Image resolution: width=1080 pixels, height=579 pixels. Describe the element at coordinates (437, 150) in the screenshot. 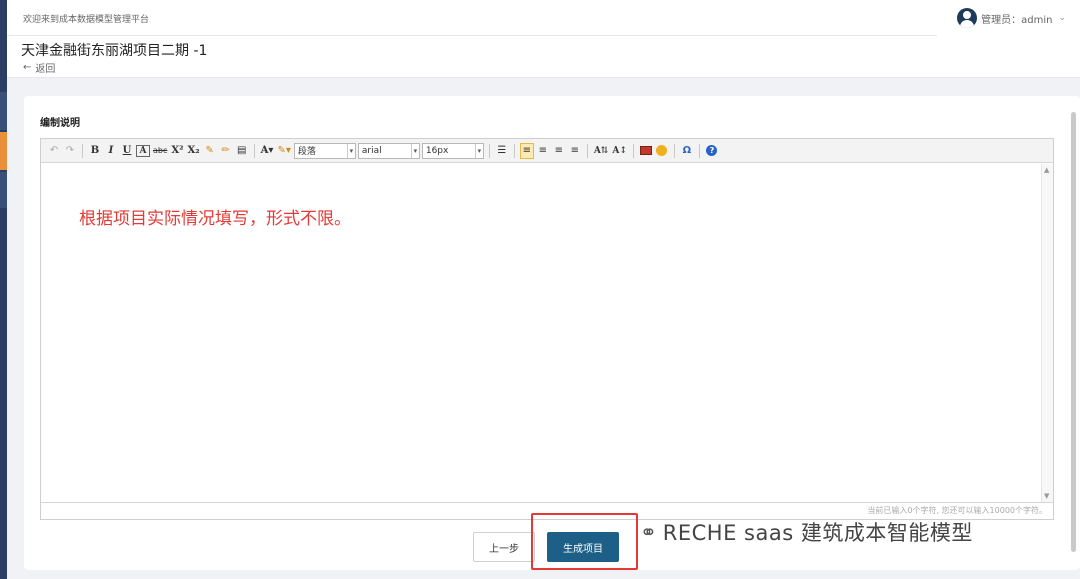

I see `font-size-value: 16px` at that location.